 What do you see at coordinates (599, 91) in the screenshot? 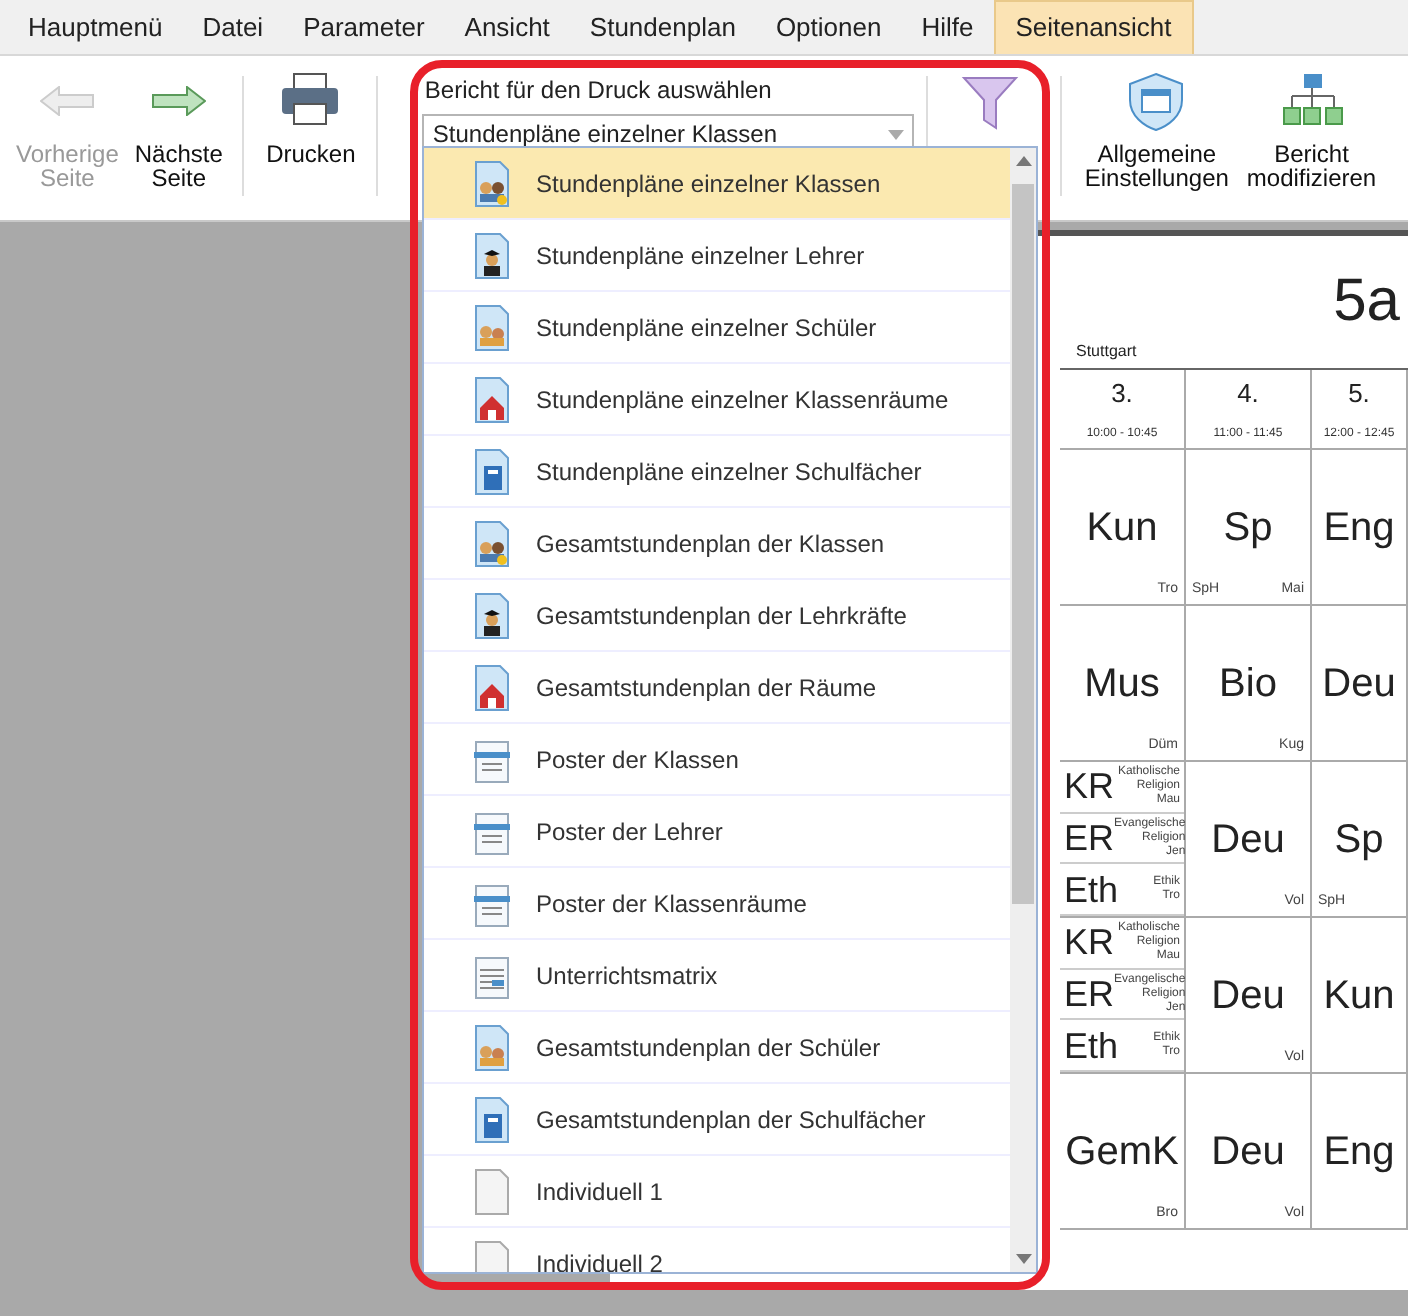
I see `report-select-label: Bericht für den Druck auswählen` at bounding box center [599, 91].